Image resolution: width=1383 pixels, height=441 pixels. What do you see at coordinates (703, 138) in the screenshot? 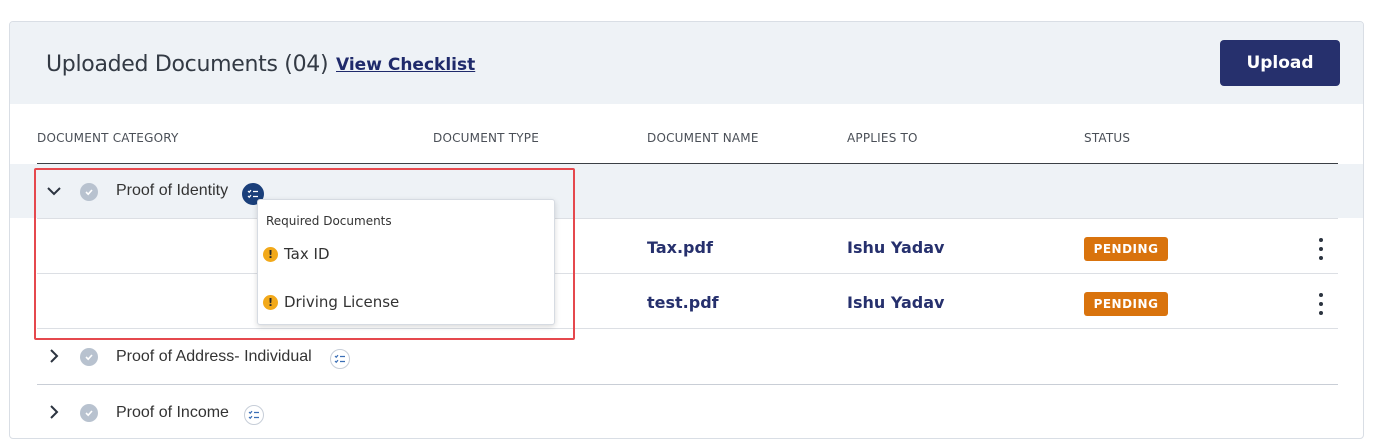
I see `column-header-document-name: DOCUMENT NAME` at bounding box center [703, 138].